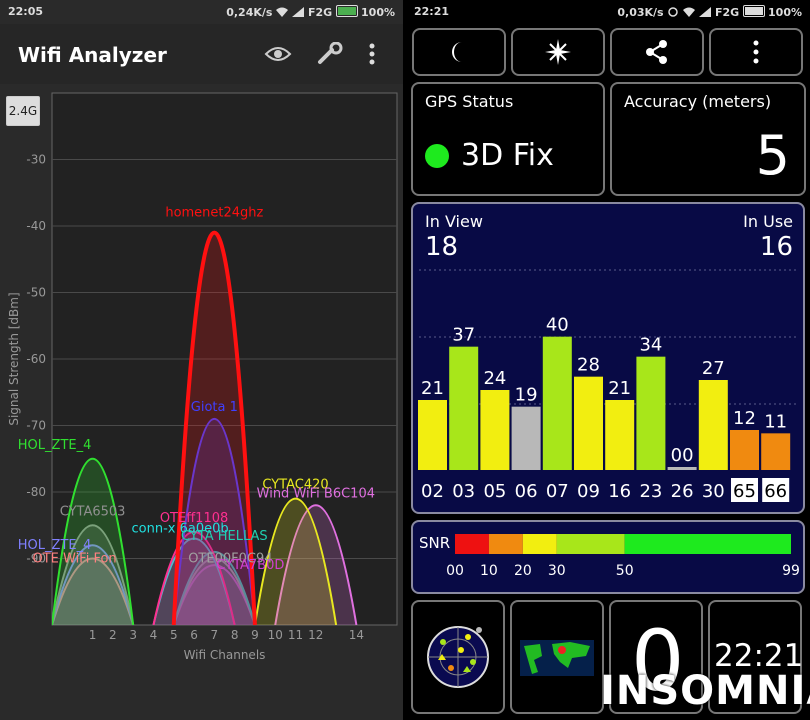 The height and width of the screenshot is (720, 810). I want to click on sky-radar-icon, so click(458, 657).